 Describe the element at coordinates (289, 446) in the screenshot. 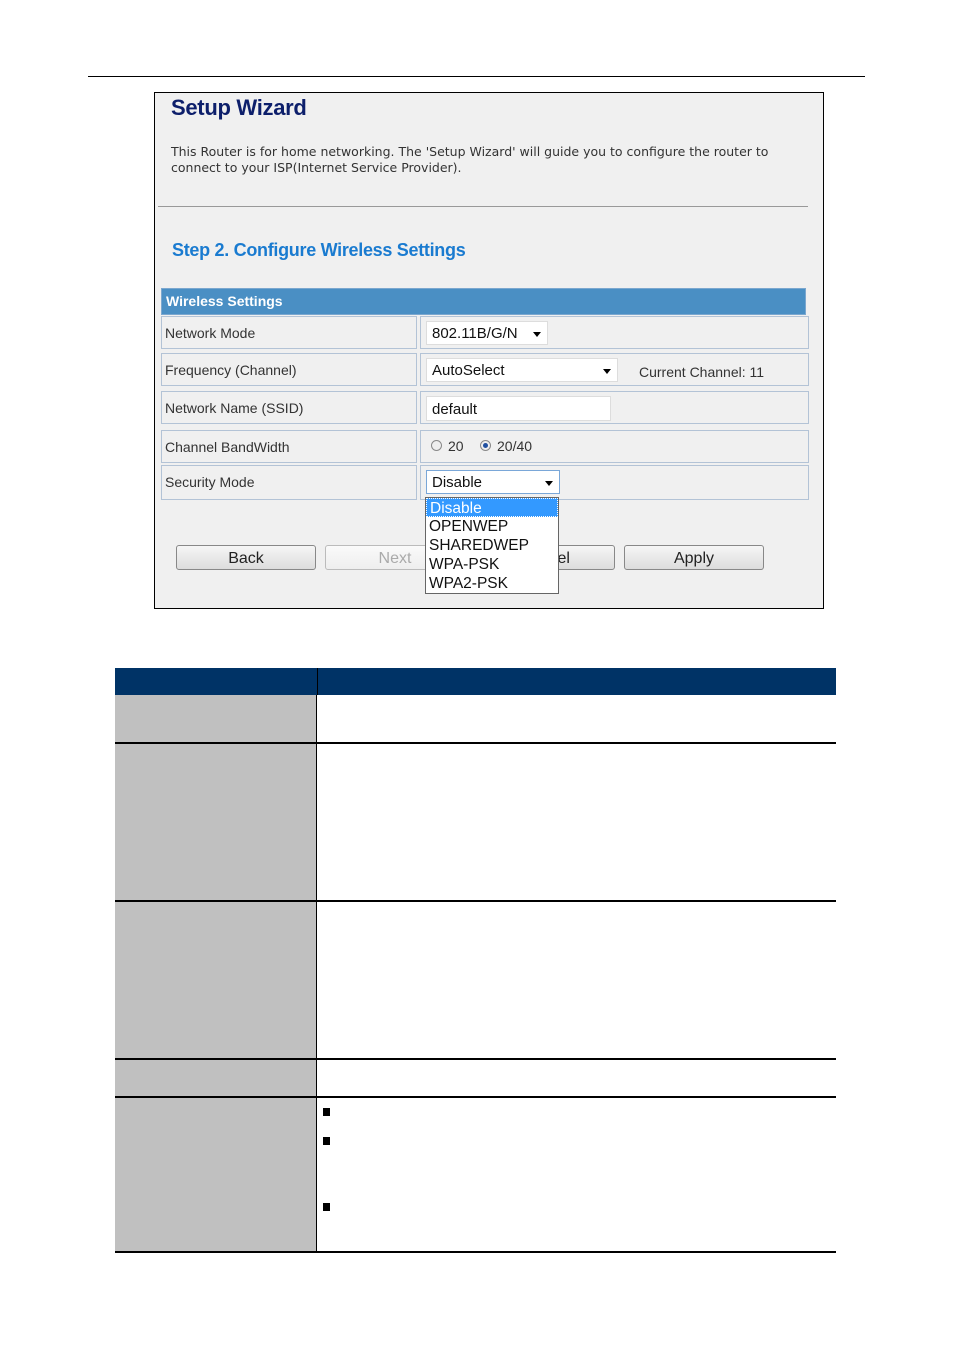

I see `bandwidth-label: Channel BandWidth` at that location.